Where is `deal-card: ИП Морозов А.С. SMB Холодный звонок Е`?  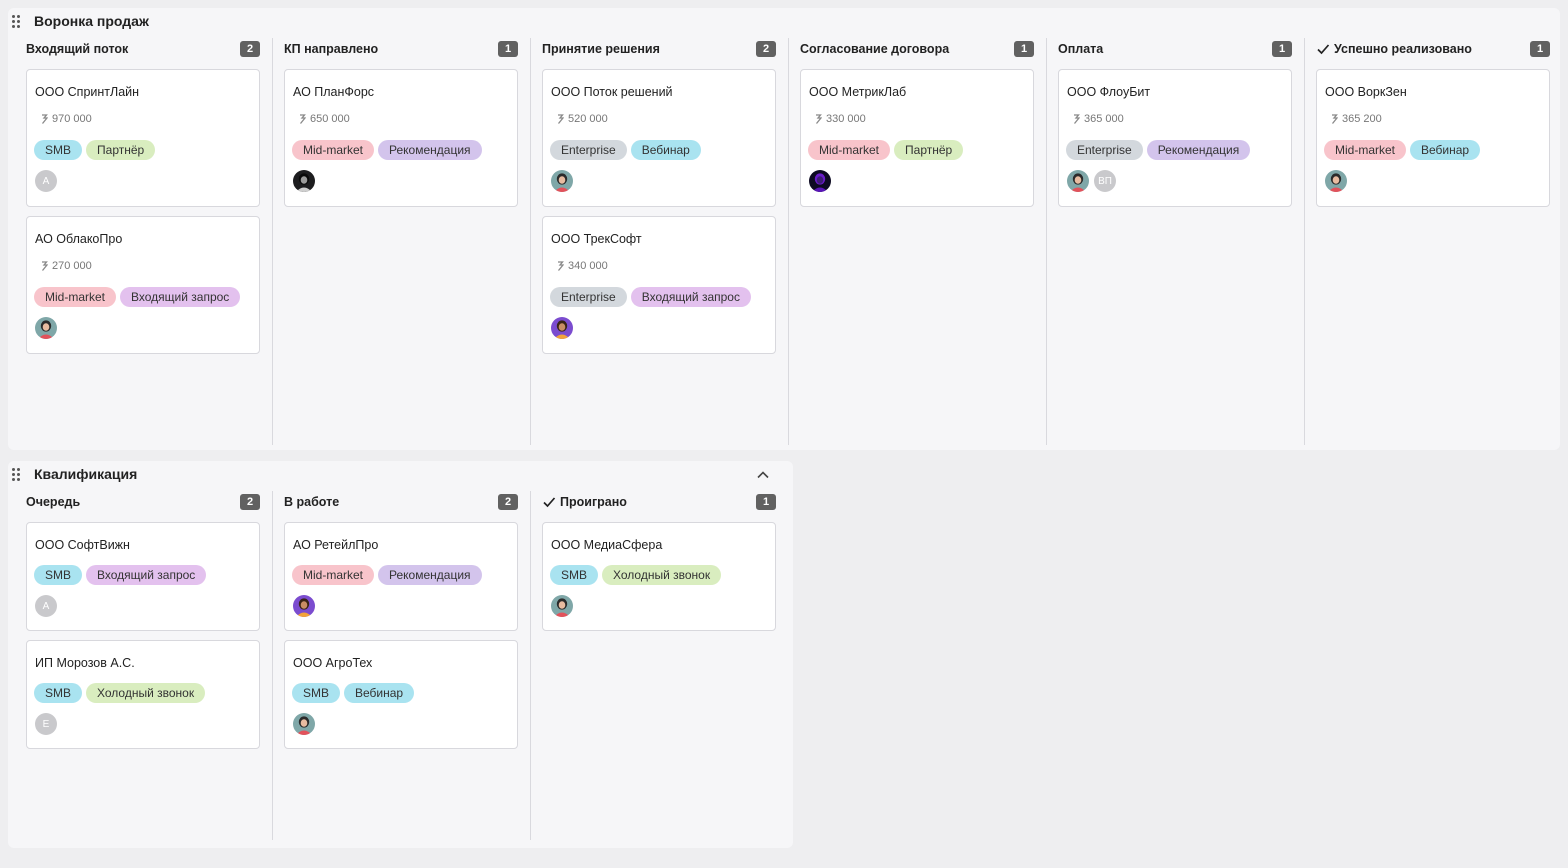
deal-card: ИП Морозов А.С. SMB Холодный звонок Е is located at coordinates (143, 694).